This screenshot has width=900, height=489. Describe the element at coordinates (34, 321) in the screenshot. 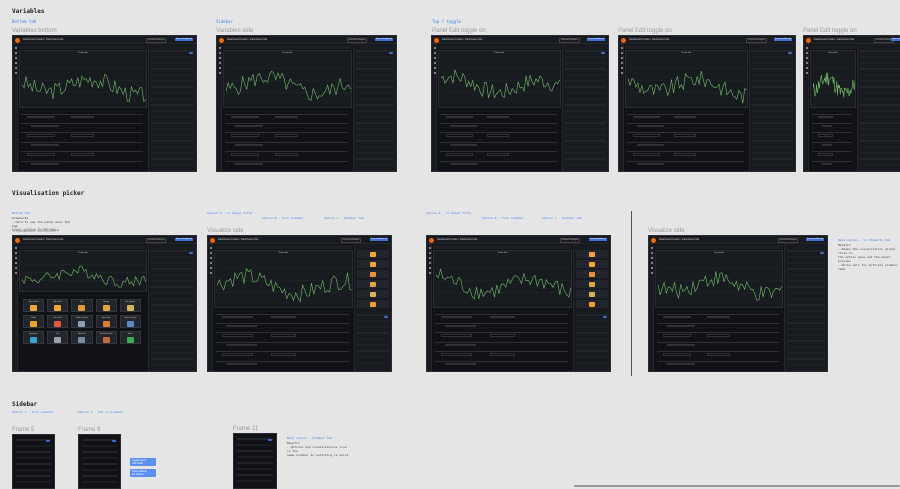

I see `viz-type-option: Table` at that location.